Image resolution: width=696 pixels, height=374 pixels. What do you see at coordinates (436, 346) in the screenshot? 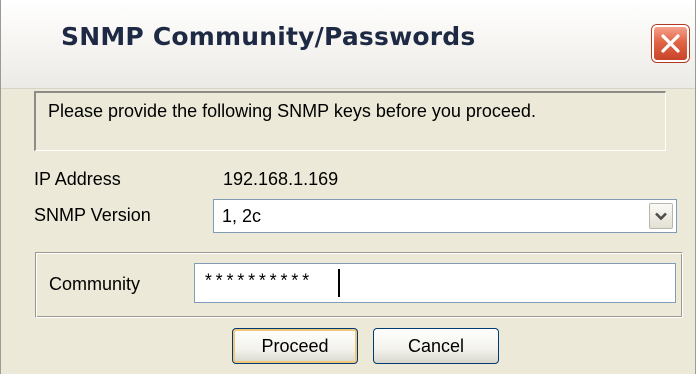
I see `cancel-button: Cancel` at bounding box center [436, 346].